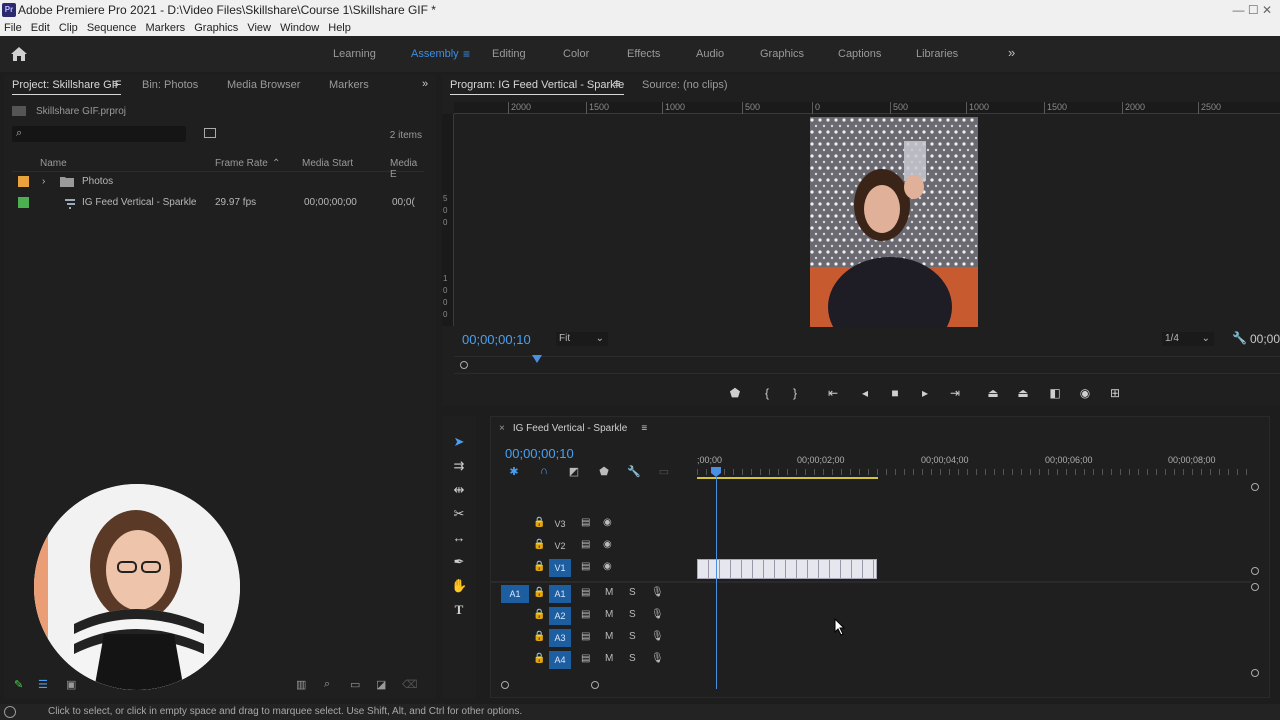  Describe the element at coordinates (925, 393) in the screenshot. I see `step-forward-icon: ▸` at that location.